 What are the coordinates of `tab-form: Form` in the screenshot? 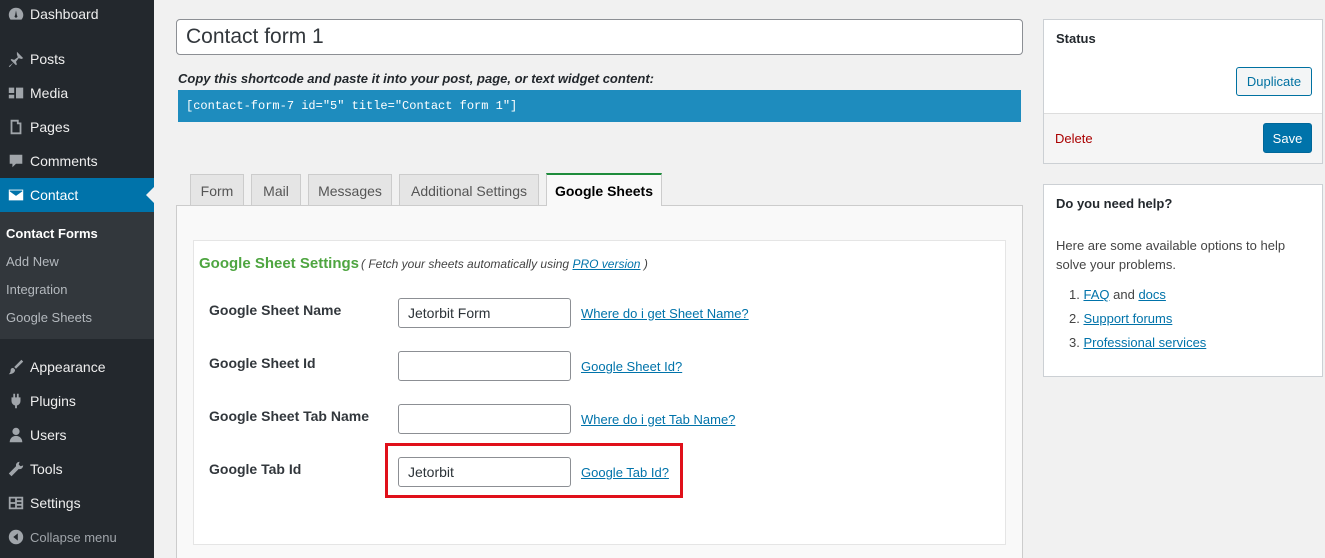 It's located at (217, 190).